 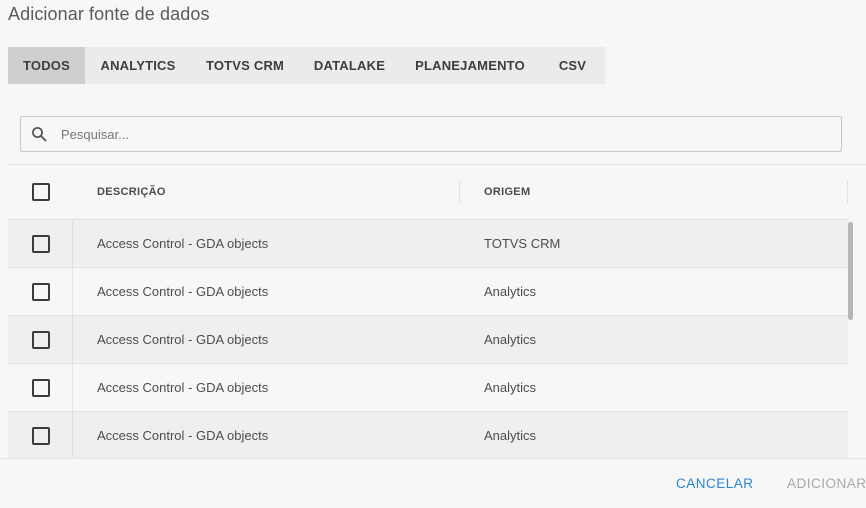 I want to click on tab-csv: CSV, so click(x=572, y=65).